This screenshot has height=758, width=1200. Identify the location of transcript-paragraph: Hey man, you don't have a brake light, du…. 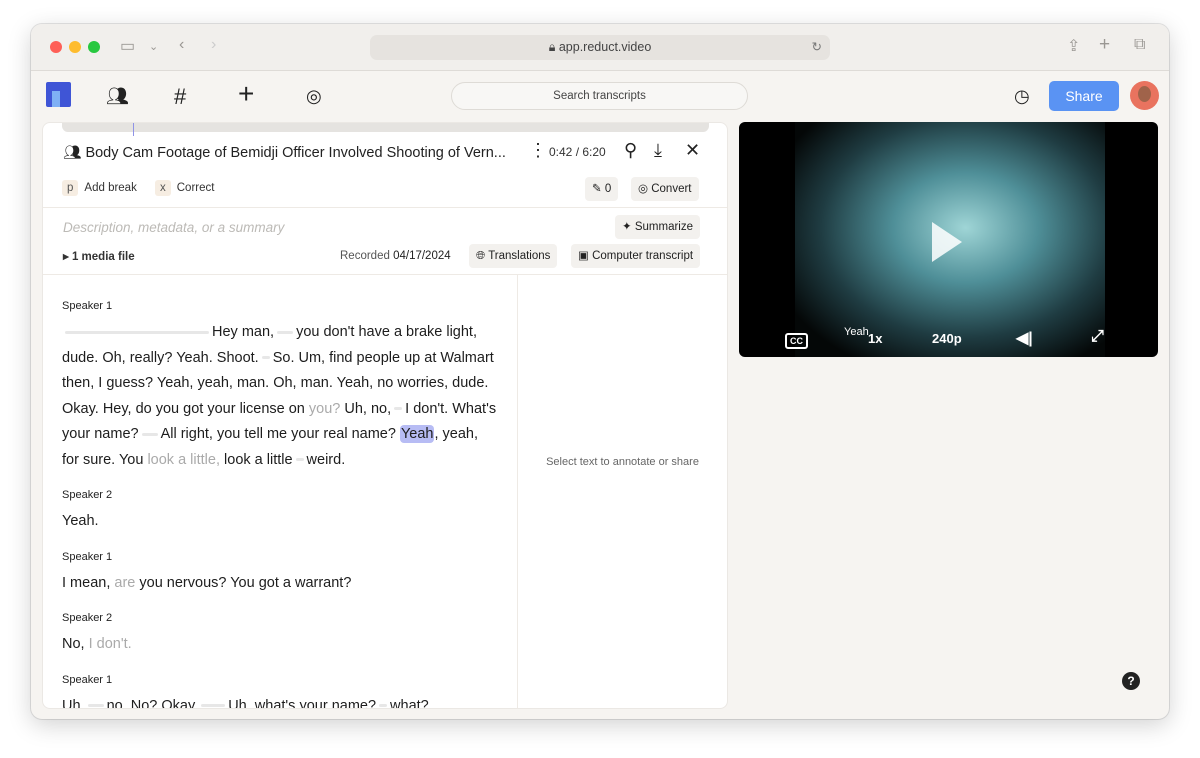
(279, 396).